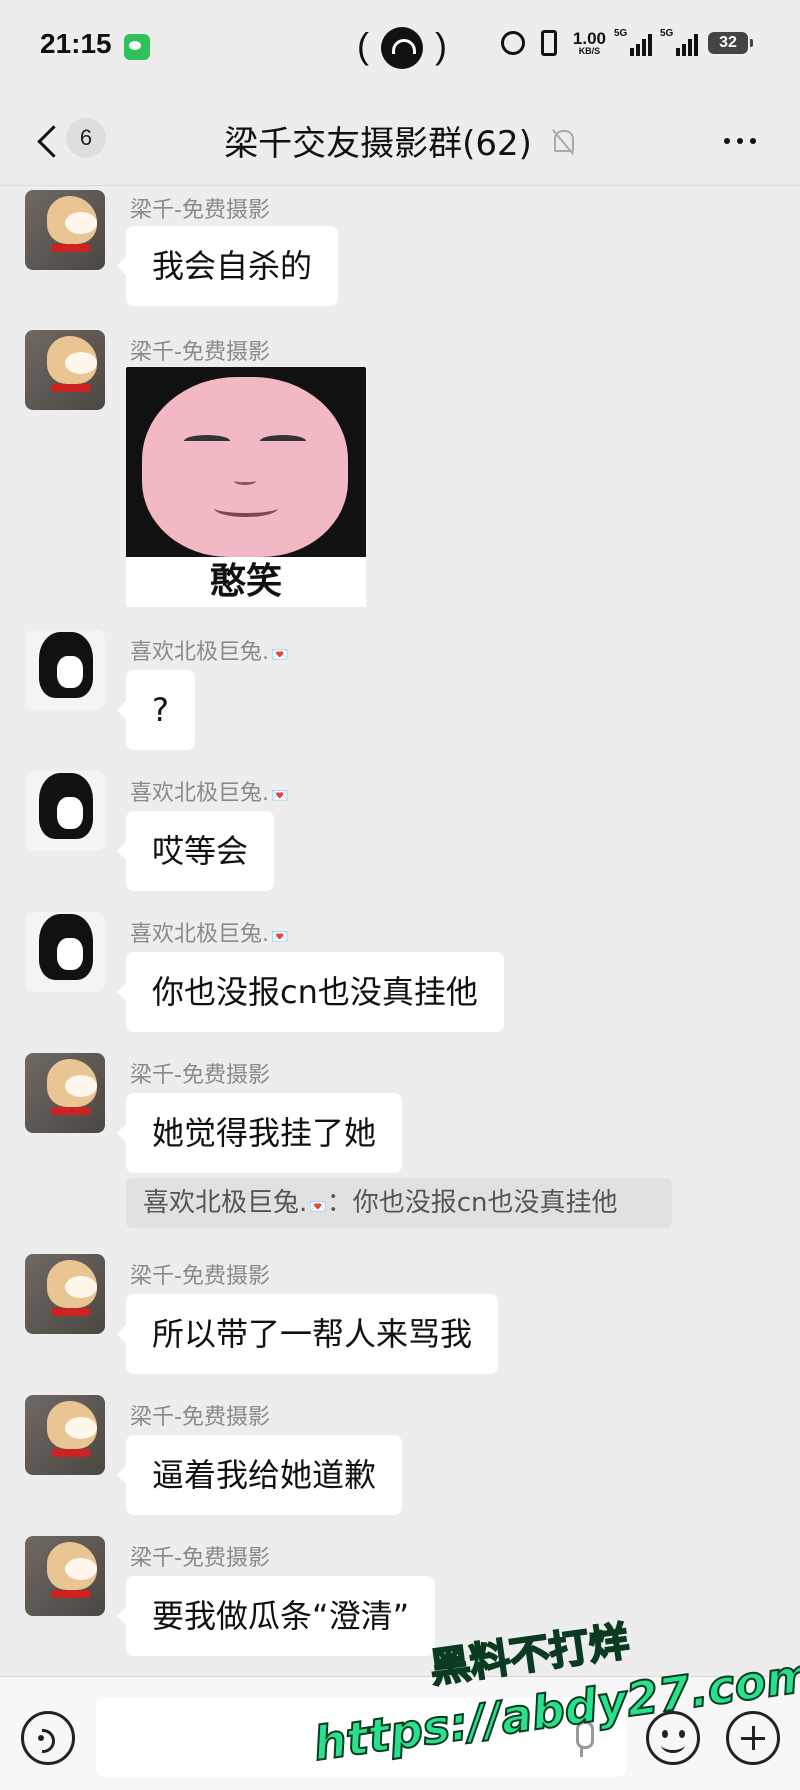 The image size is (800, 1790). Describe the element at coordinates (207, 441) in the screenshot. I see `panda-eye-left` at that location.